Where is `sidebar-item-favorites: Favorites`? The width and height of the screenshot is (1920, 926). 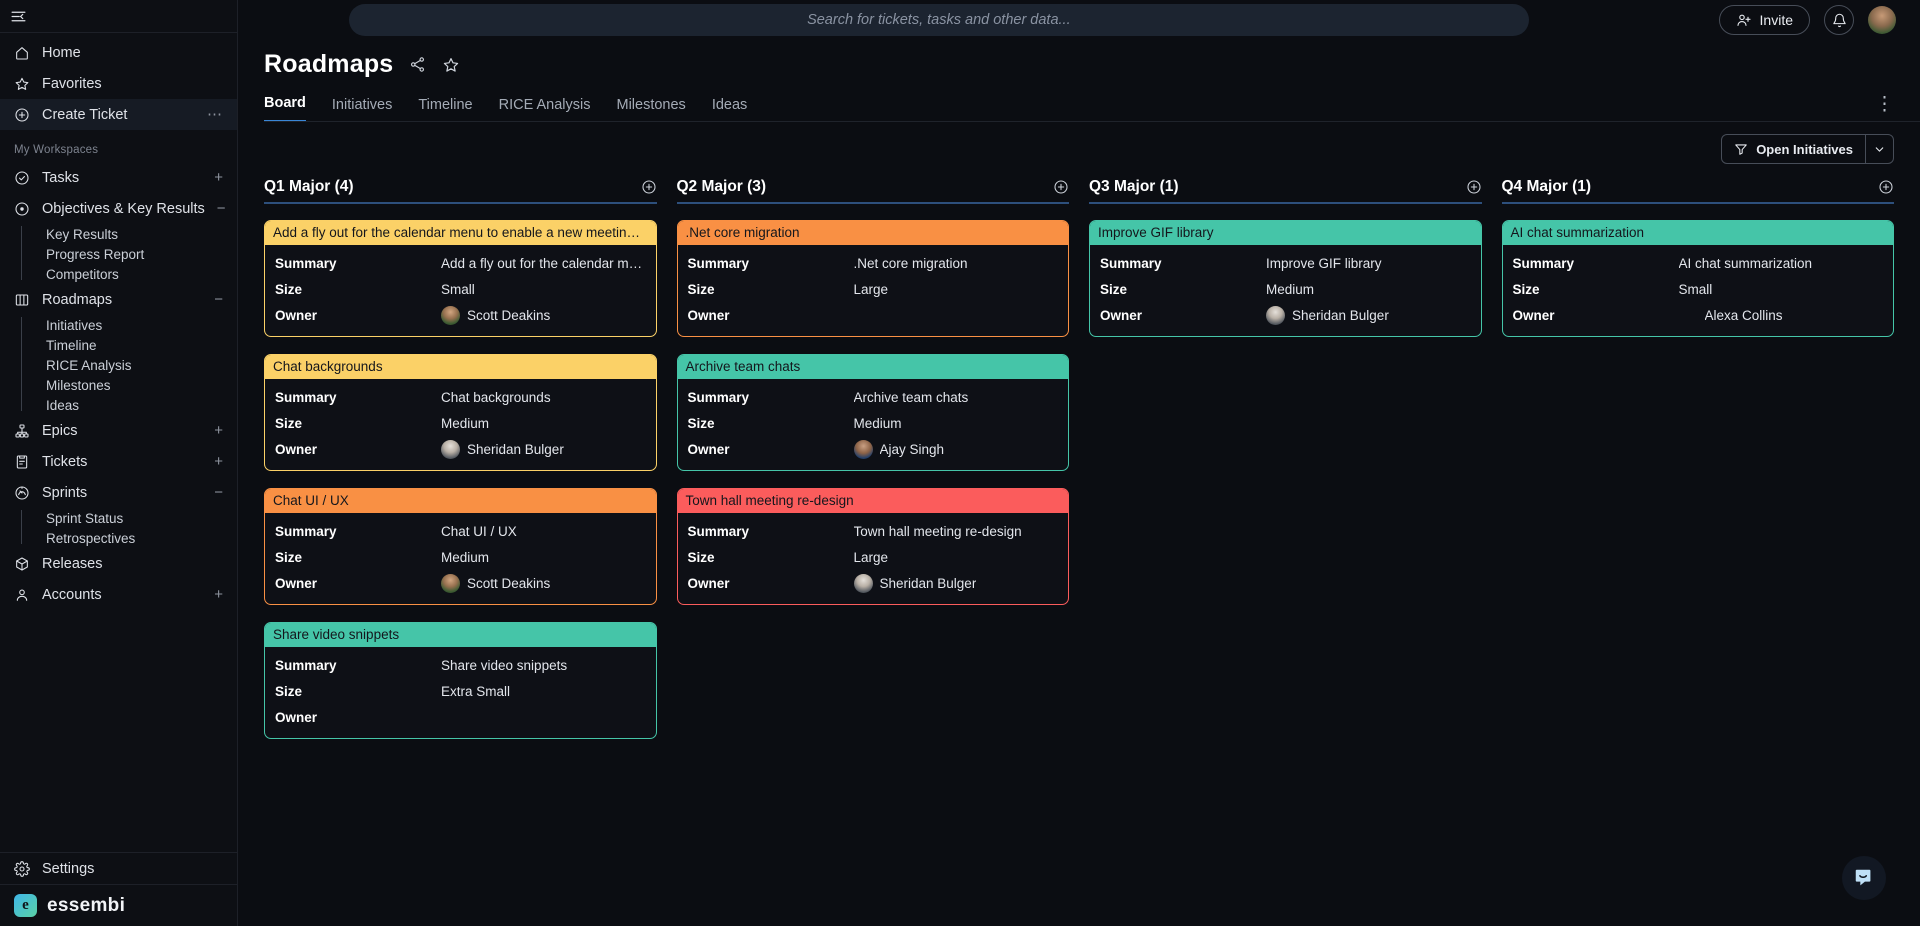
sidebar-item-favorites: Favorites is located at coordinates (118, 83).